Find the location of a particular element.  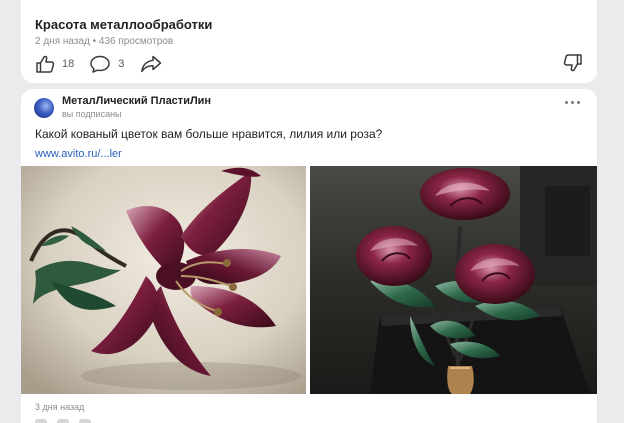

post-link: www.avito.ru/...ler is located at coordinates (78, 154).